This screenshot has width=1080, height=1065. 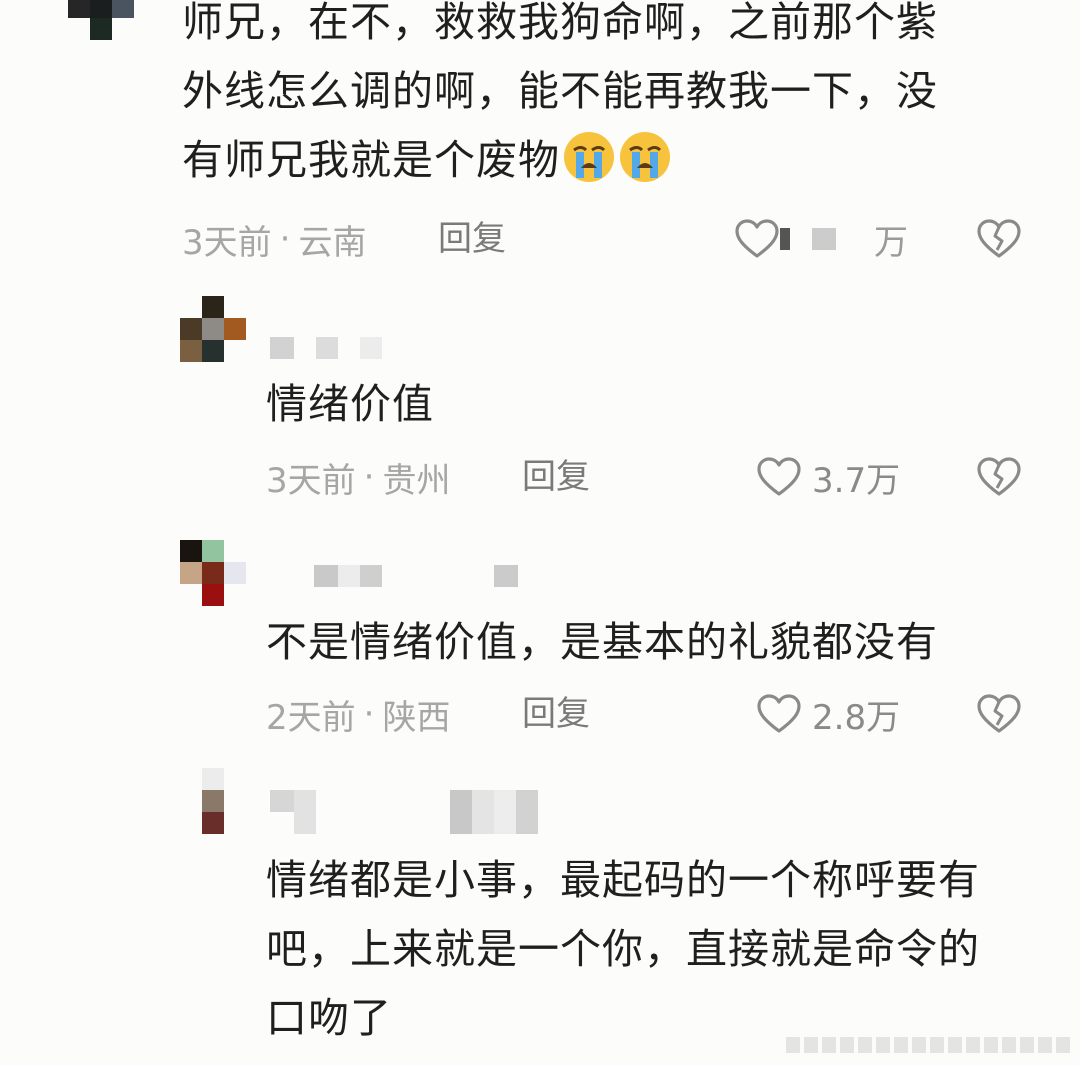 What do you see at coordinates (602, 642) in the screenshot?
I see `comment-text: 不是情绪价值，是基本的礼貌都没有` at bounding box center [602, 642].